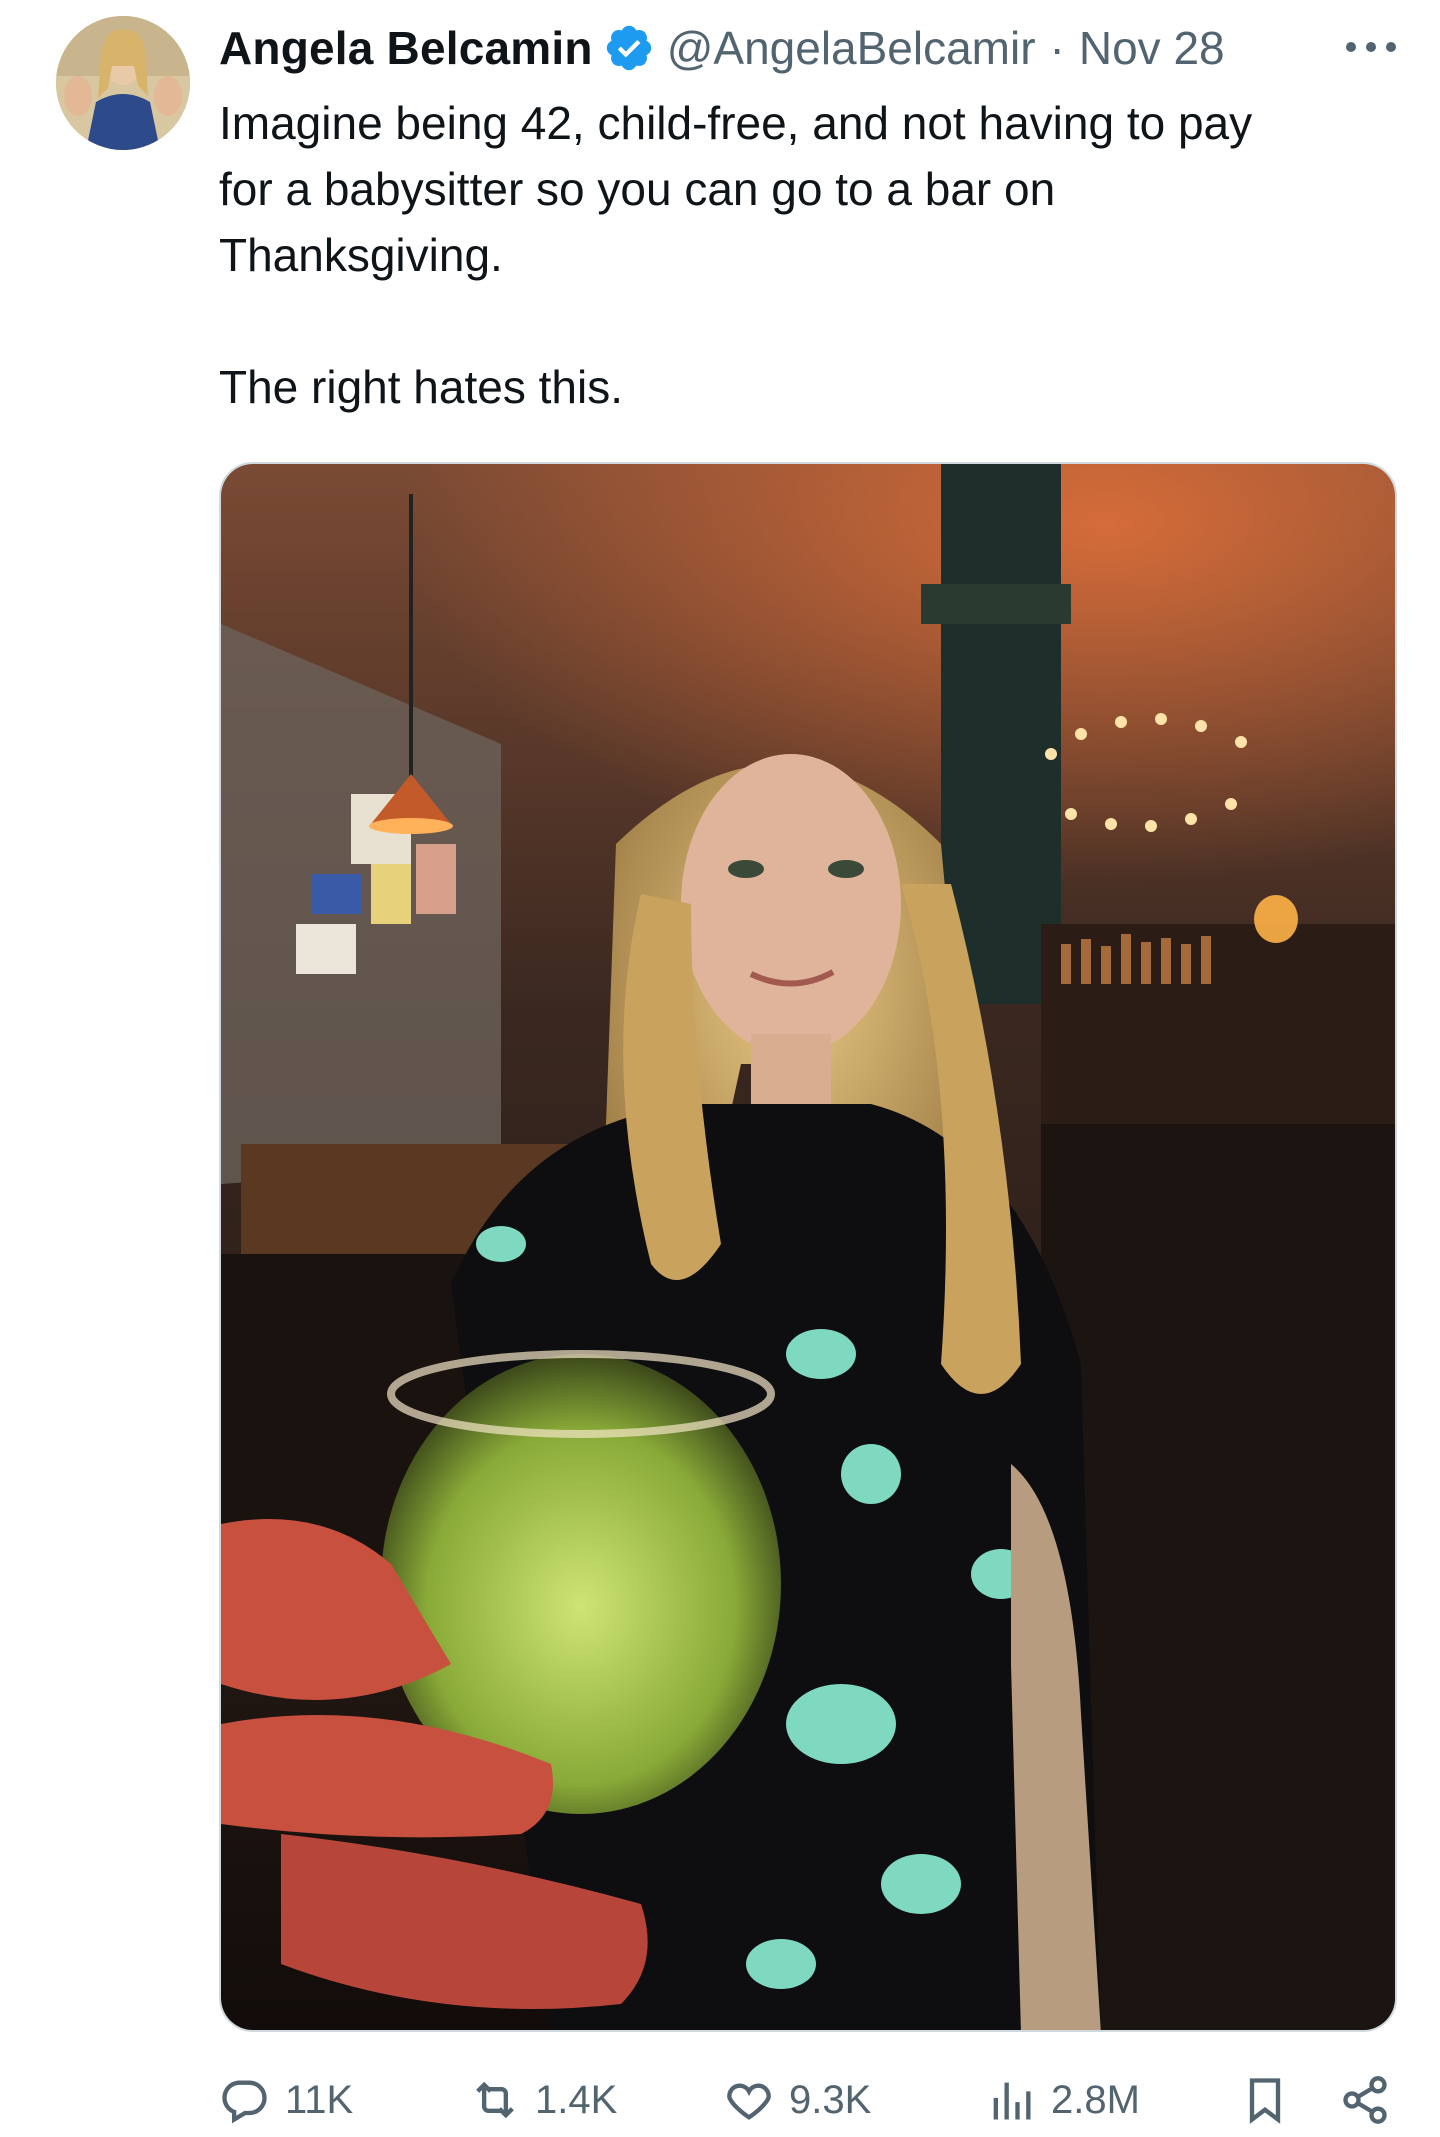 The height and width of the screenshot is (2137, 1440). What do you see at coordinates (1265, 2101) in the screenshot?
I see `bookmark-icon` at bounding box center [1265, 2101].